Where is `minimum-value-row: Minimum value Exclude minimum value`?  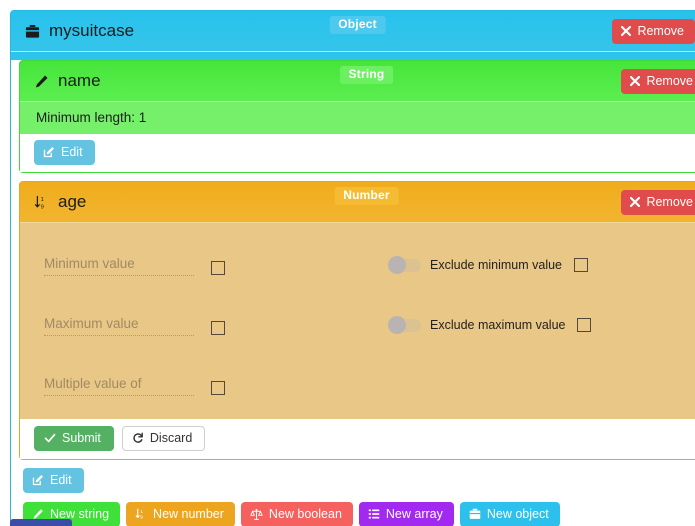 minimum-value-row: Minimum value Exclude minimum value is located at coordinates (357, 265).